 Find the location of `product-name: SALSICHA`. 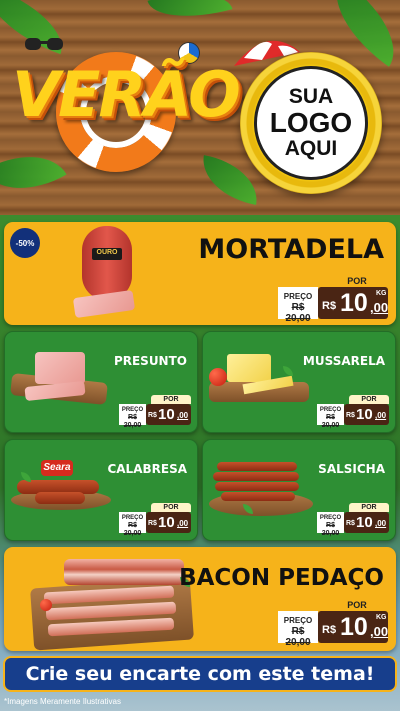

product-name: SALSICHA is located at coordinates (351, 469).